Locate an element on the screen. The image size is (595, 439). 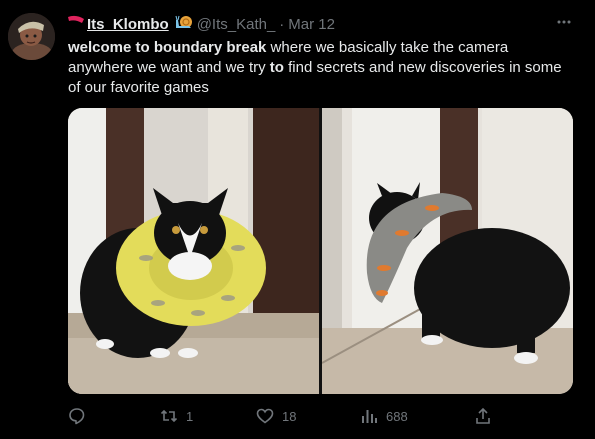
repost-button: 1 is located at coordinates (176, 416).